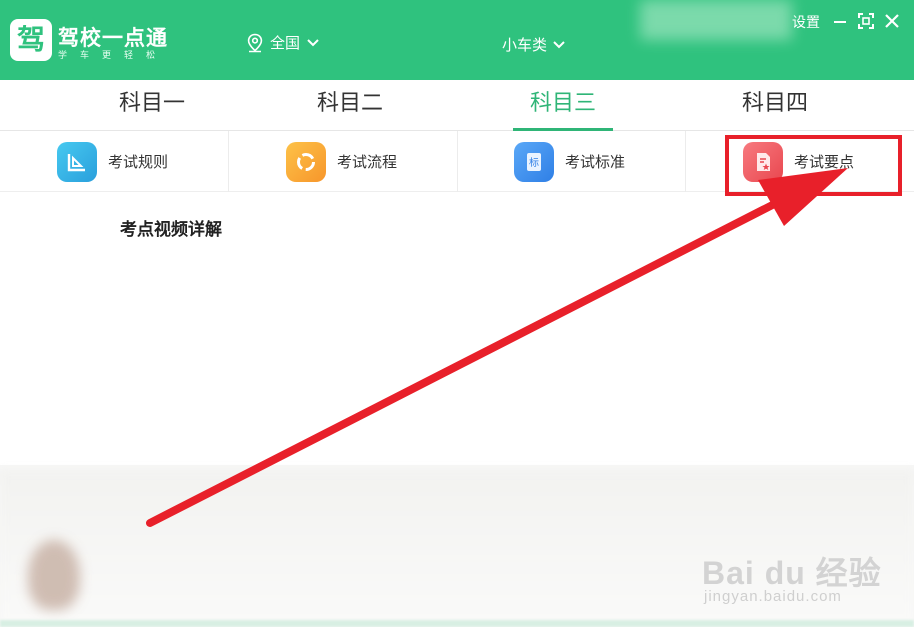  What do you see at coordinates (457, 105) in the screenshot?
I see `subject-tabs: 科目一 科目二 科目三 科目四` at bounding box center [457, 105].